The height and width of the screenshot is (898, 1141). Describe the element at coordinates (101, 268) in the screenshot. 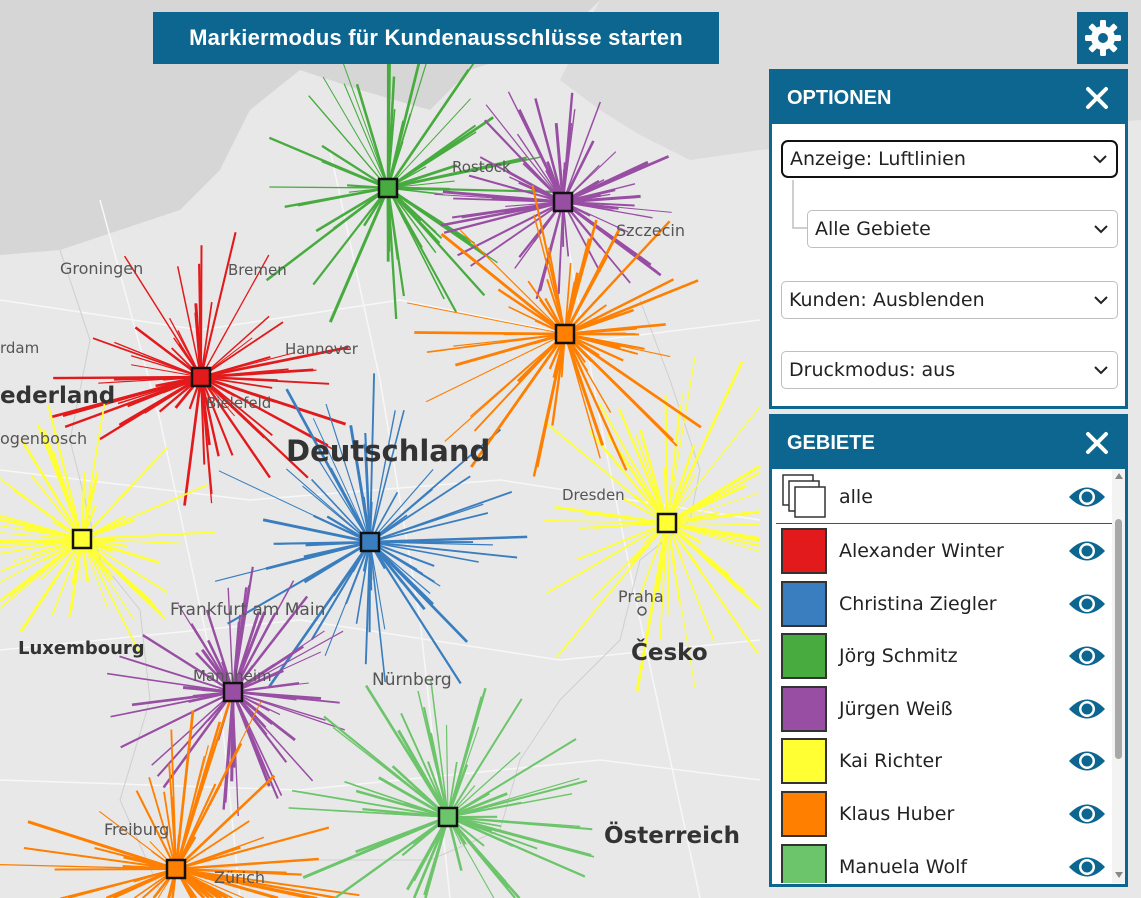

I see `label-groningen: Groningen` at that location.